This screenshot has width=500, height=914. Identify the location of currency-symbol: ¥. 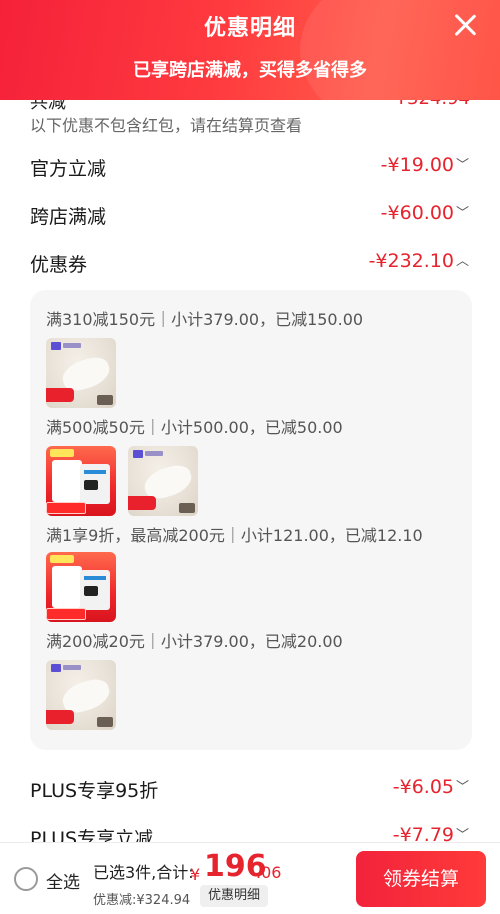
(195, 874).